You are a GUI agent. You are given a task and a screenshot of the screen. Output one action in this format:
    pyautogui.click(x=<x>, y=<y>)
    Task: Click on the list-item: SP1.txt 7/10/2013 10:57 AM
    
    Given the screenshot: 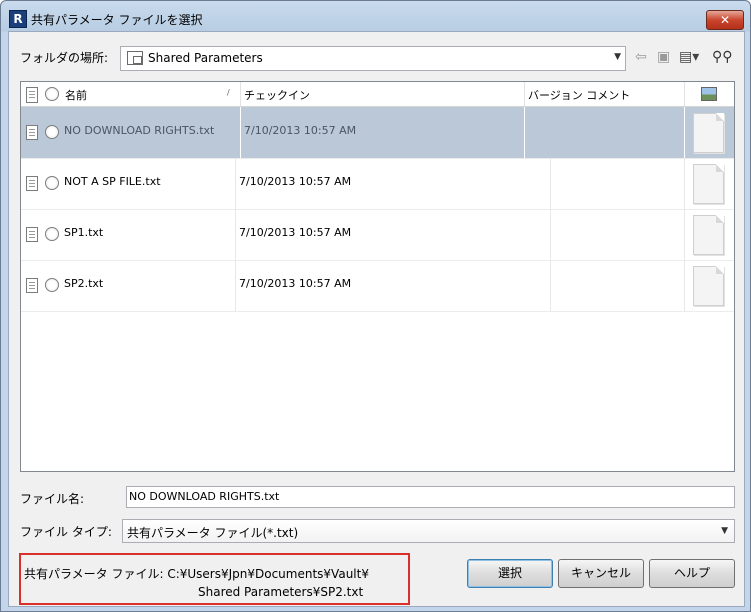 What is the action you would take?
    pyautogui.click(x=377, y=235)
    